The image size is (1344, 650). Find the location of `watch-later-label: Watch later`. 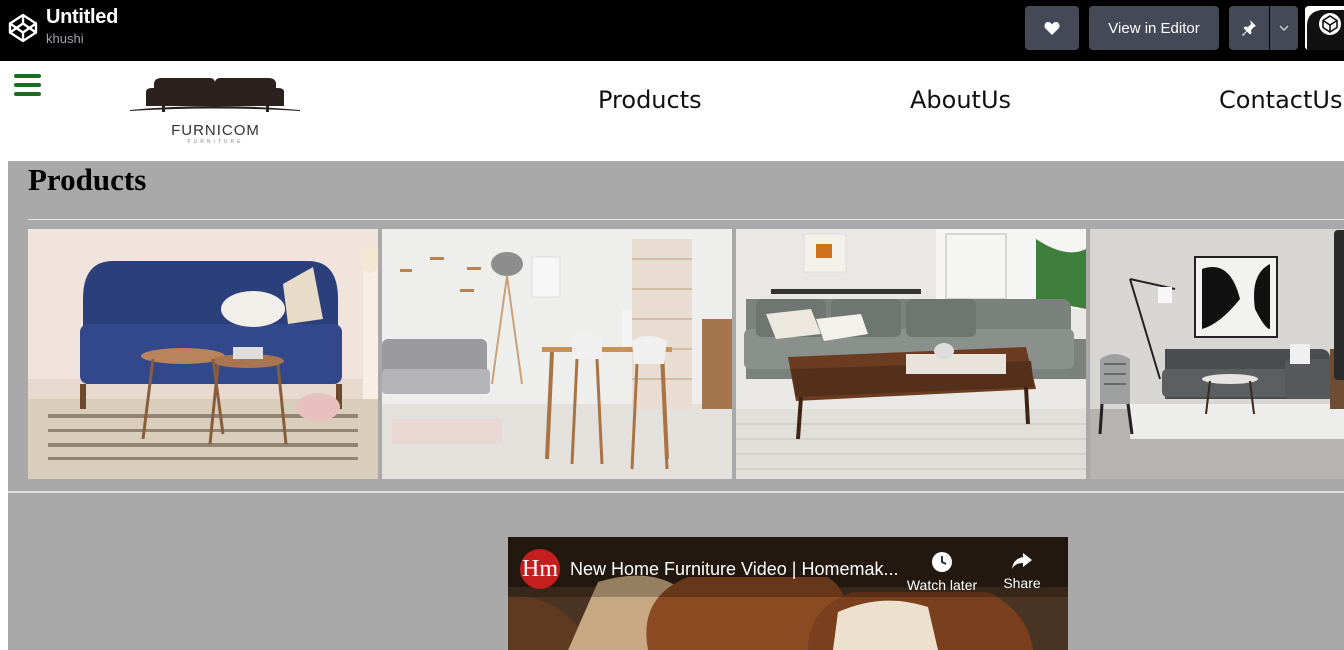

watch-later-label: Watch later is located at coordinates (942, 585).